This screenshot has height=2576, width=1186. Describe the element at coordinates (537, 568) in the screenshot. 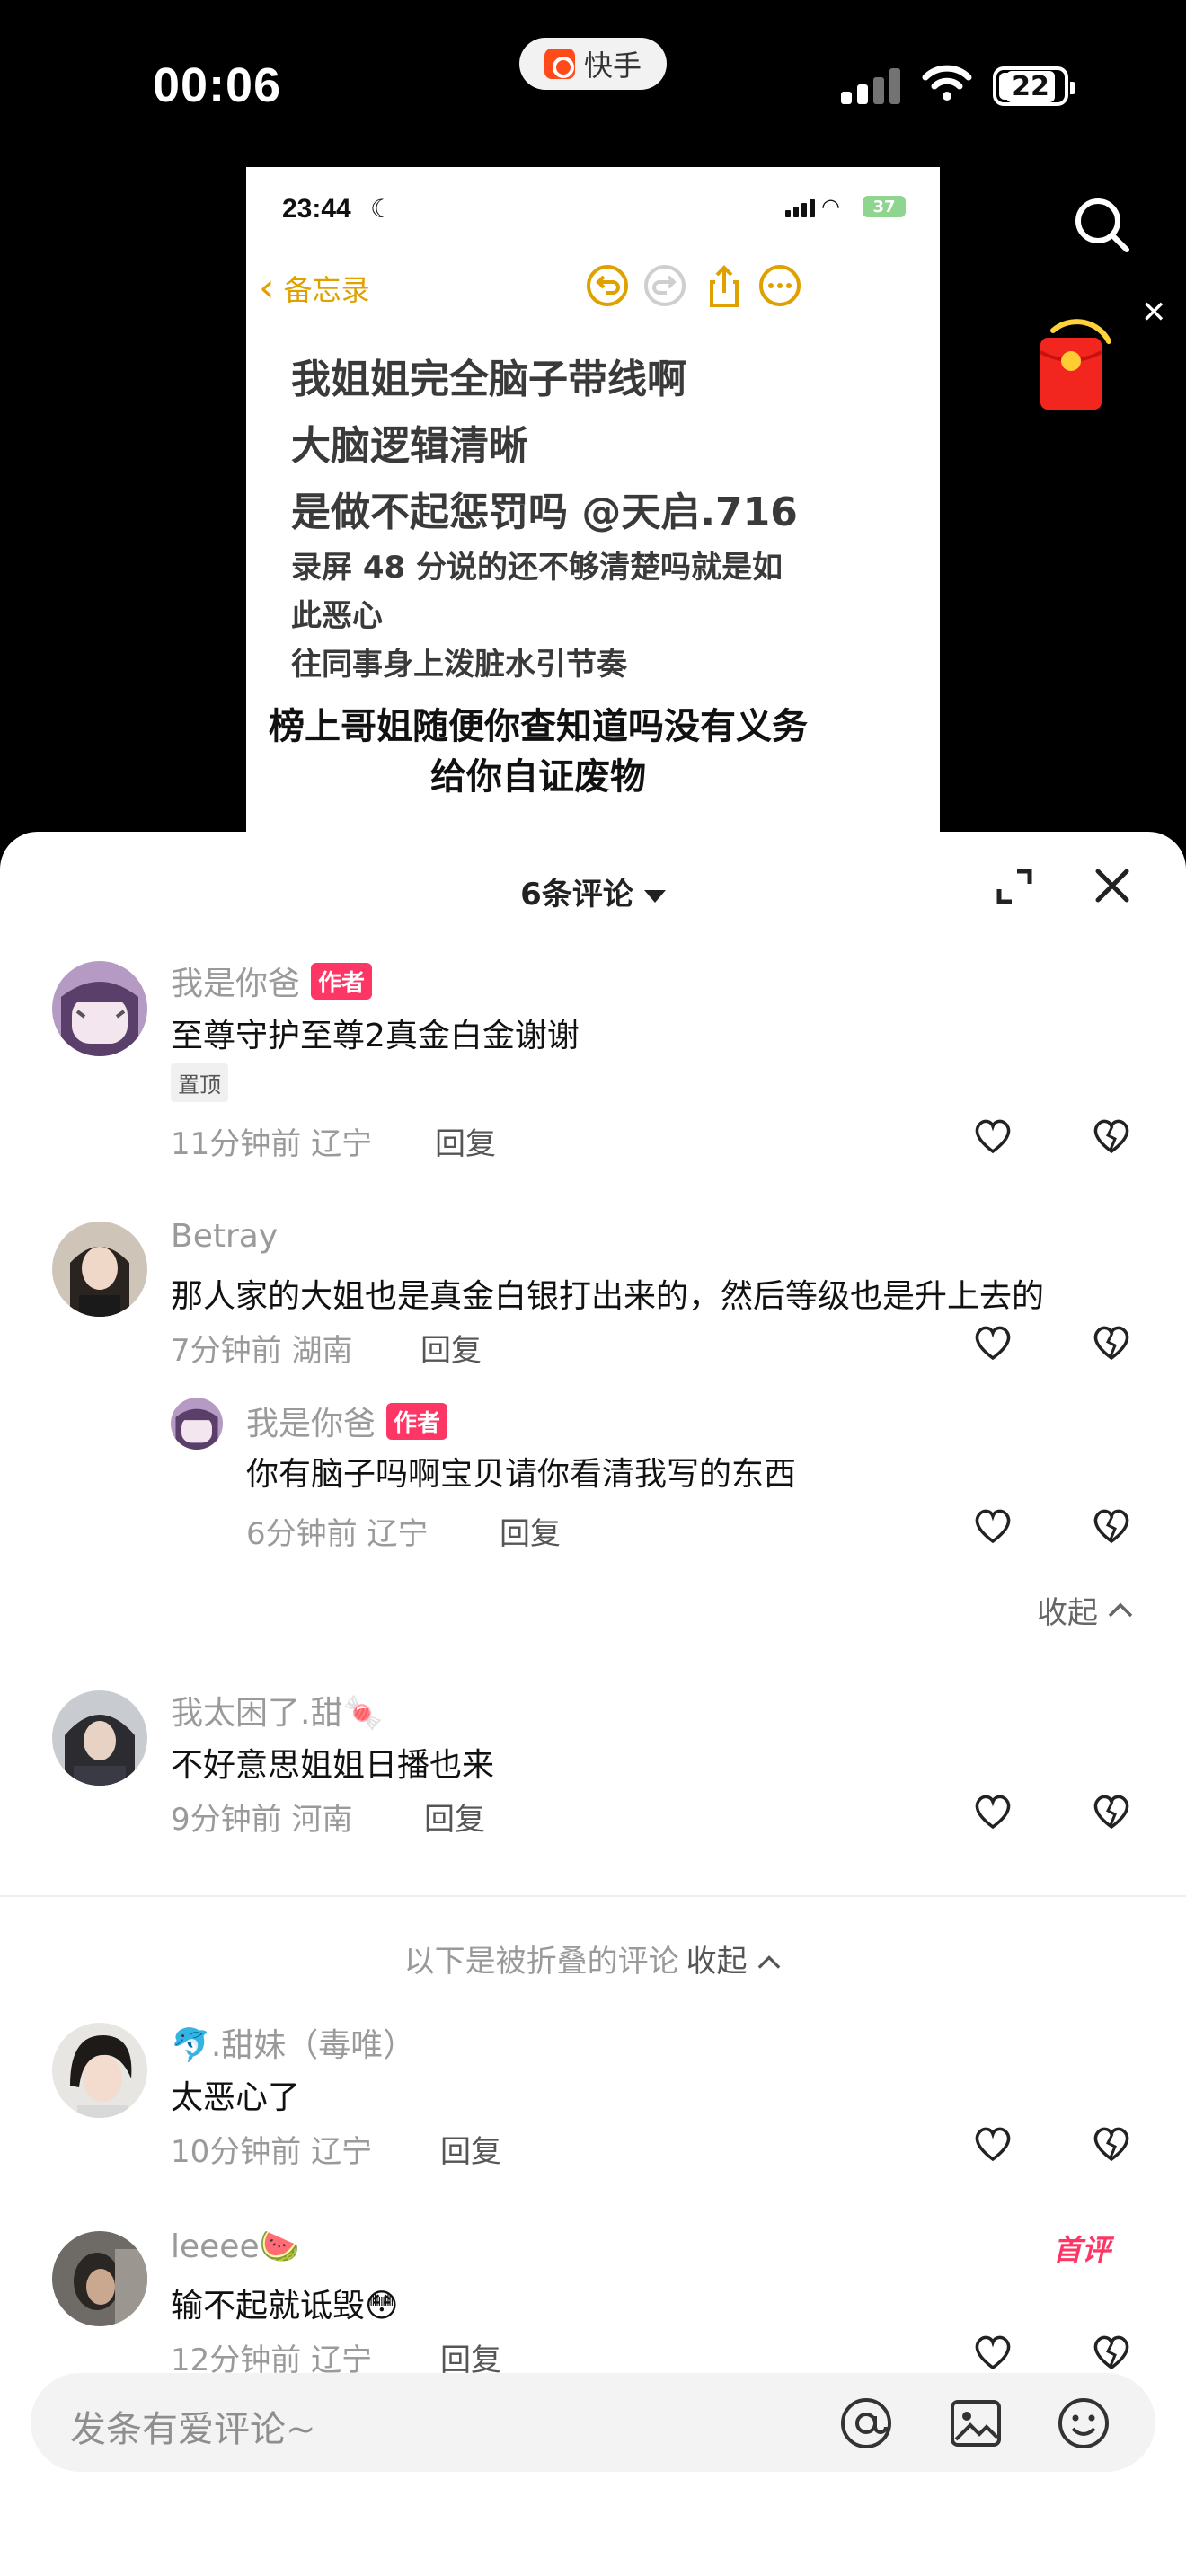

I see `notes-line: 录屏 48 分说的还不够清楚吗就是如` at that location.